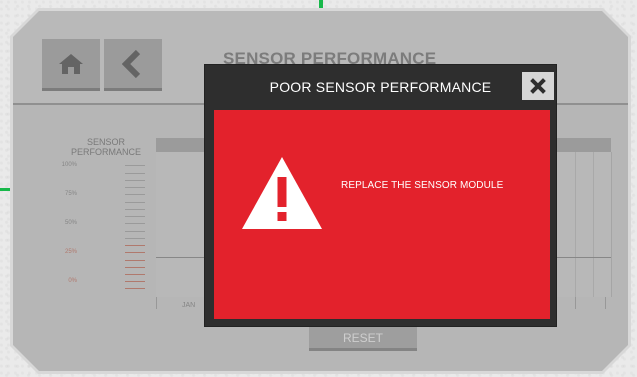  I want to click on dialog-title: POOR SENSOR PERFORMANCE, so click(380, 87).